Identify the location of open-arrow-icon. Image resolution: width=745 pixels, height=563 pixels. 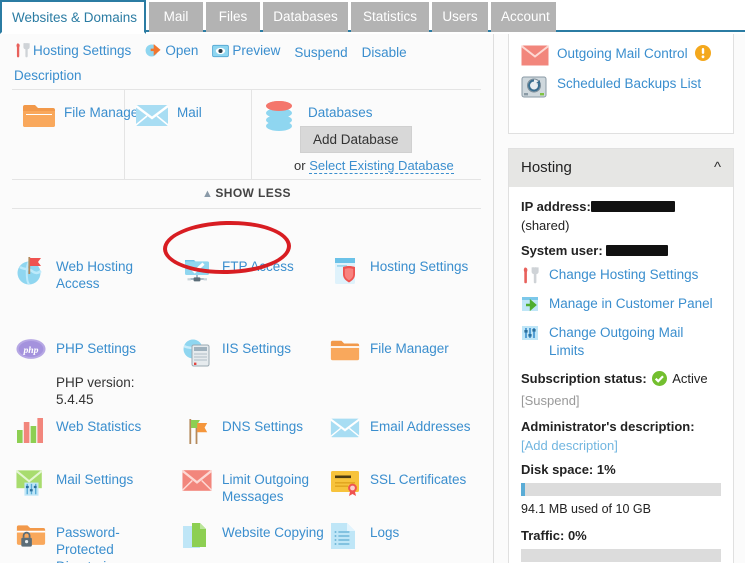
(153, 53).